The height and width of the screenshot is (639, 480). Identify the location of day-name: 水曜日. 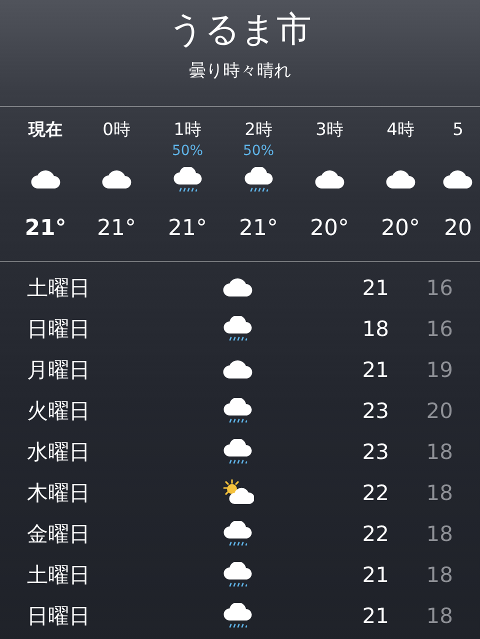
(58, 452).